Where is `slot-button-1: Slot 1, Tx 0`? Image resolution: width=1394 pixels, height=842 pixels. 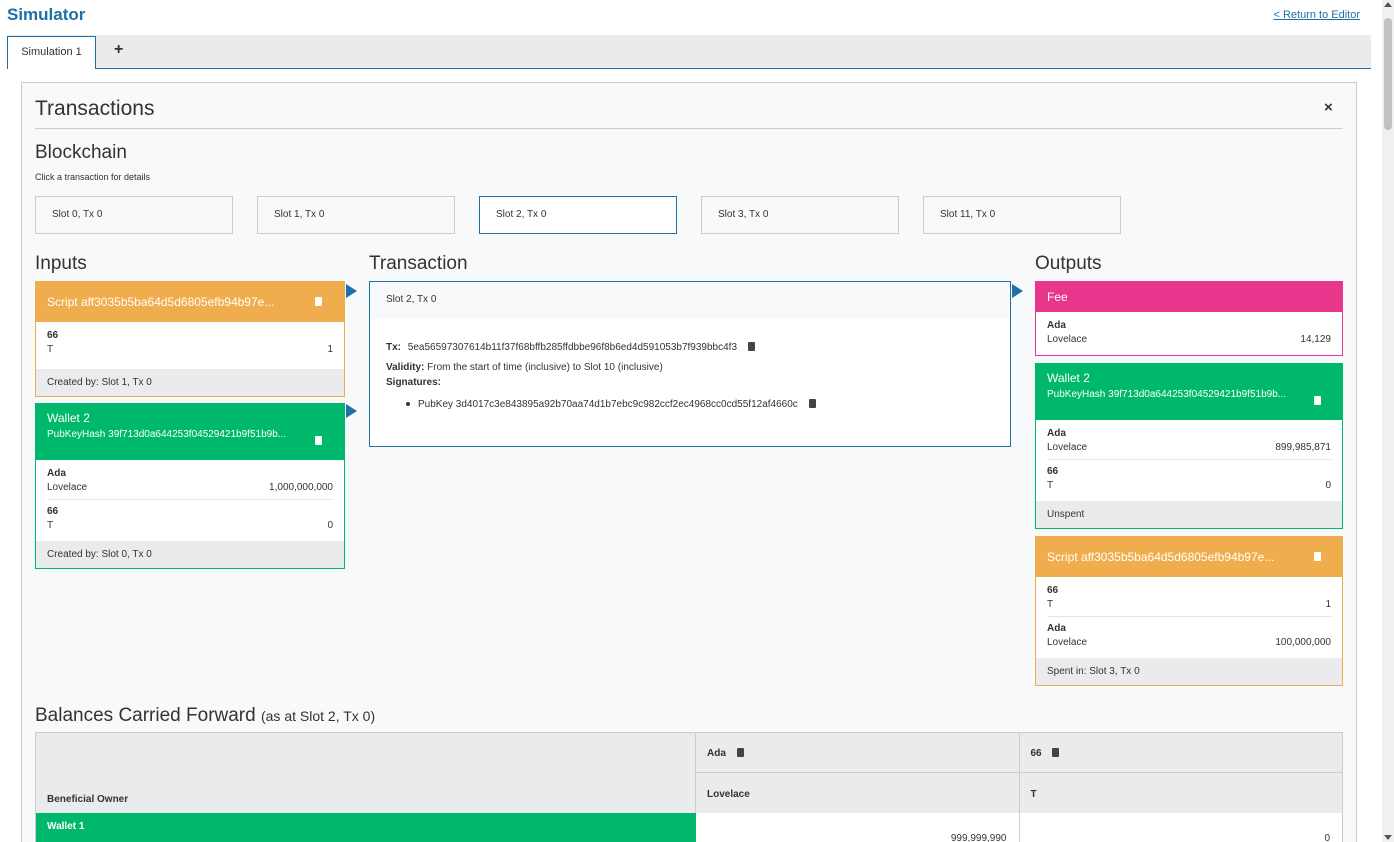
slot-button-1: Slot 1, Tx 0 is located at coordinates (356, 215).